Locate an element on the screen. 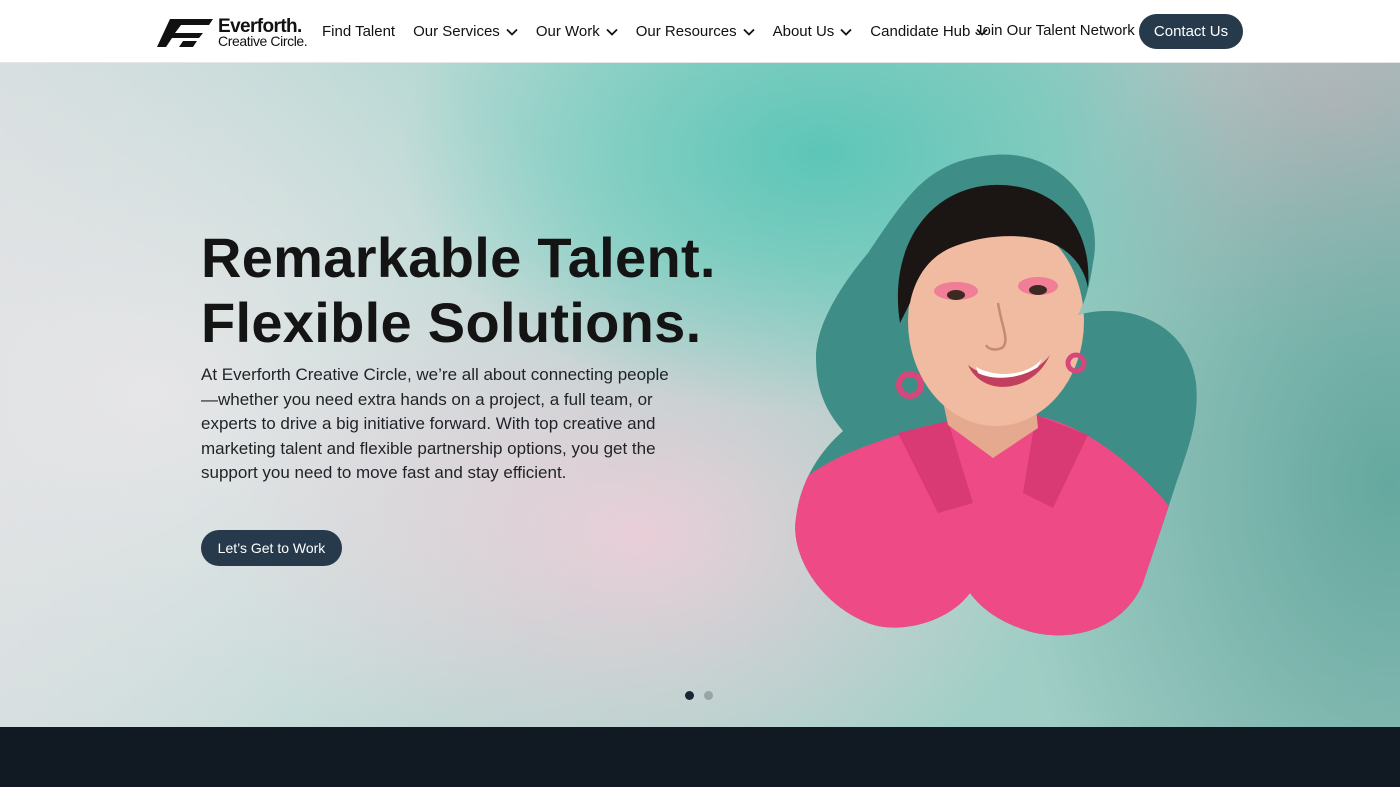 This screenshot has width=1400, height=787. lets-get-to-work-button: Let’s Get to Work is located at coordinates (271, 548).